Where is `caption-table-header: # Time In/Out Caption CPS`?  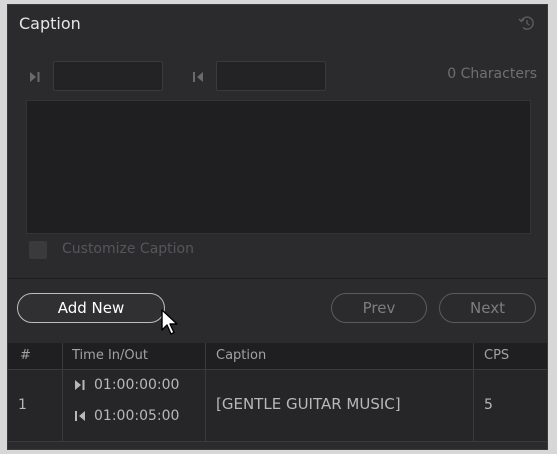
caption-table-header: # Time In/Out Caption CPS is located at coordinates (277, 356).